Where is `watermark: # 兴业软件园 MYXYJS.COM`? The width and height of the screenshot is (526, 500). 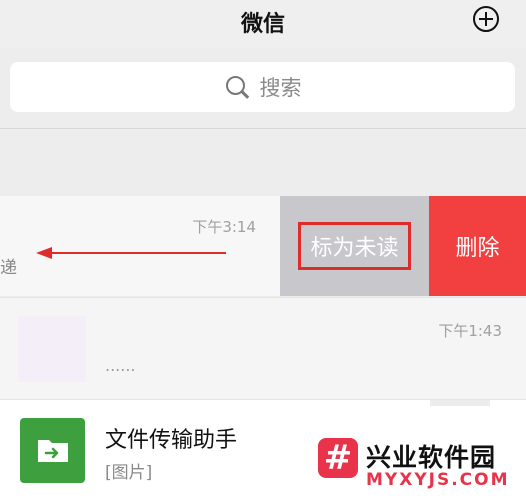
watermark: # 兴业软件园 MYXYJS.COM is located at coordinates (418, 466).